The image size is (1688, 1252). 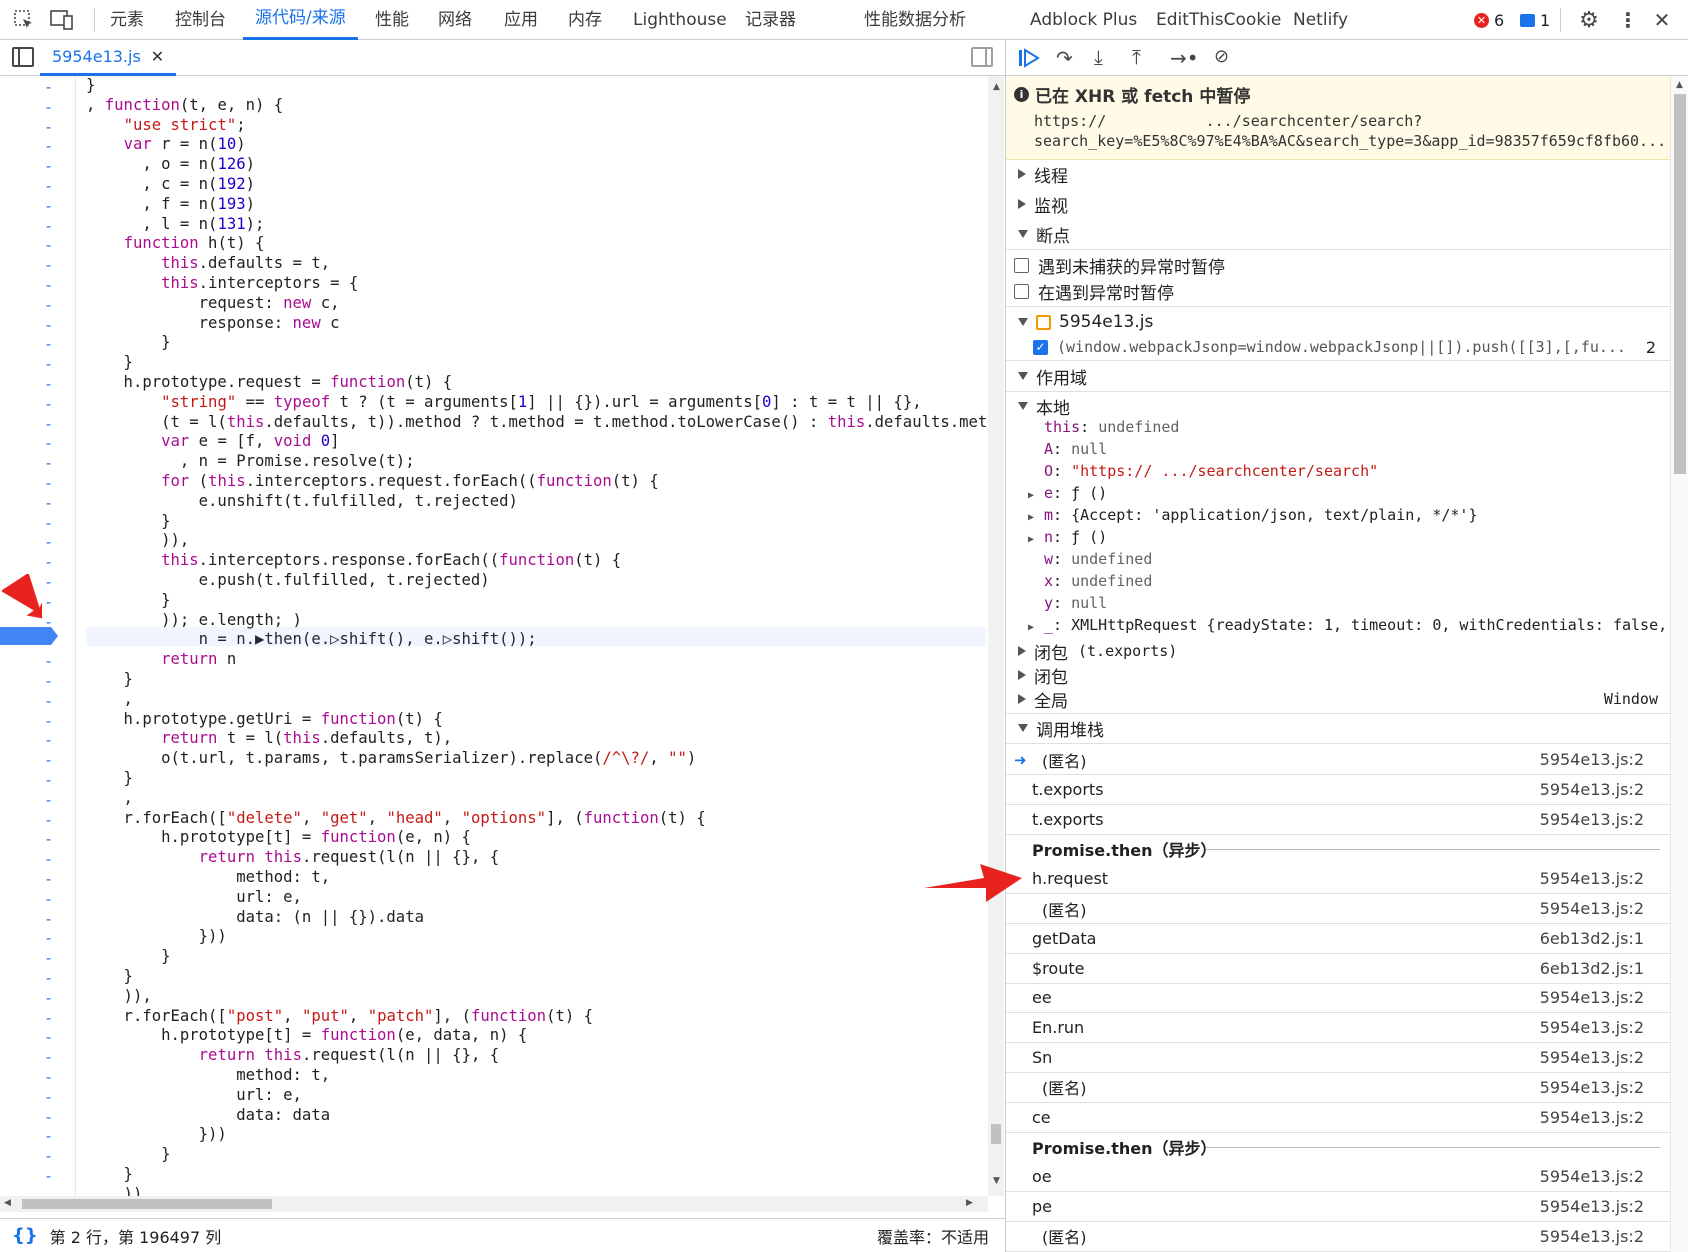 I want to click on toggle-debugger-icon, so click(x=982, y=57).